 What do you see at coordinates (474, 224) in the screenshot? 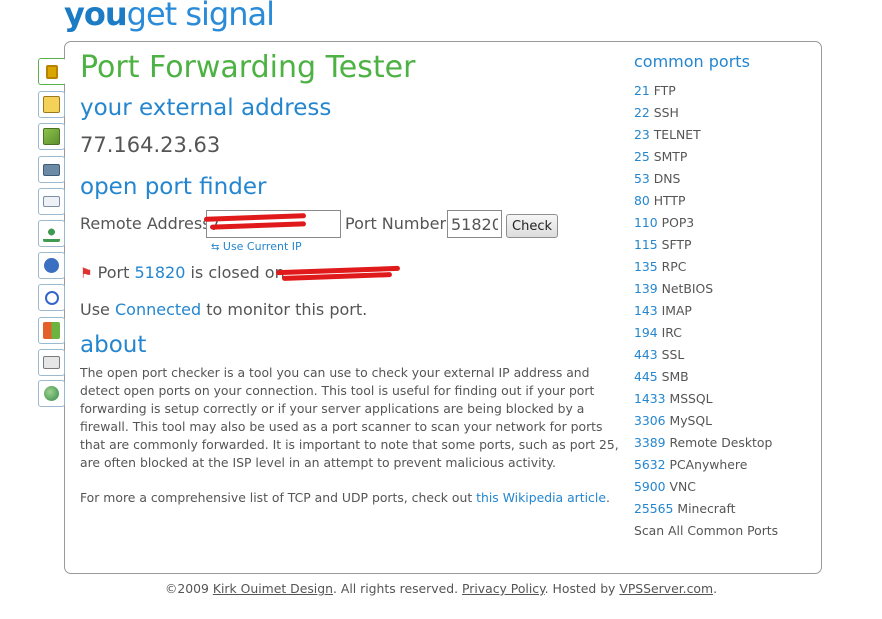
I see `port-number-input` at bounding box center [474, 224].